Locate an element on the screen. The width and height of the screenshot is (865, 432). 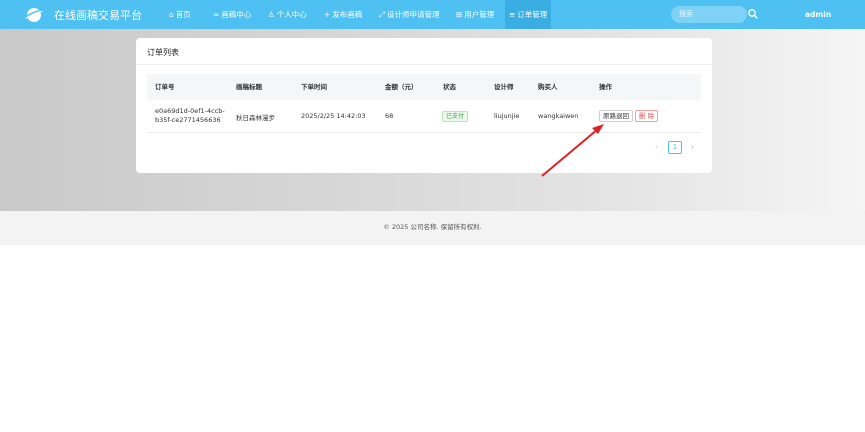
pagination-prev-button: ‹ is located at coordinates (656, 147).